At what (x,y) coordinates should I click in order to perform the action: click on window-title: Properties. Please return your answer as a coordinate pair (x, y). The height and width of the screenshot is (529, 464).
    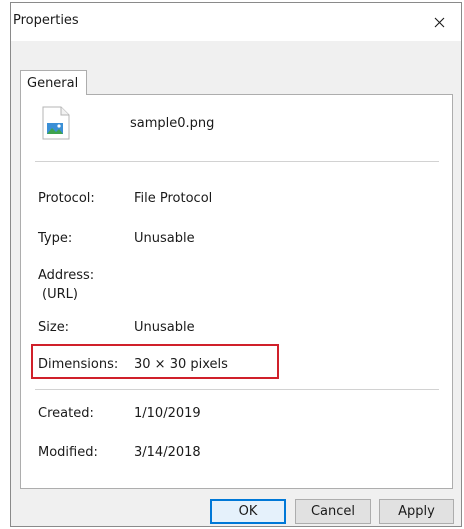
    Looking at the image, I should click on (46, 20).